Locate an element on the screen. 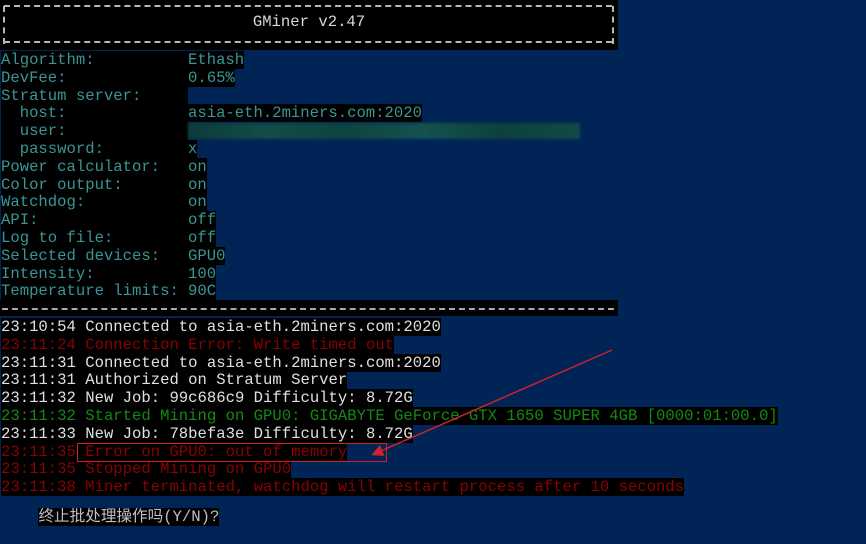 This screenshot has width=866, height=544. annotation-arrow-icon is located at coordinates (492, 402).